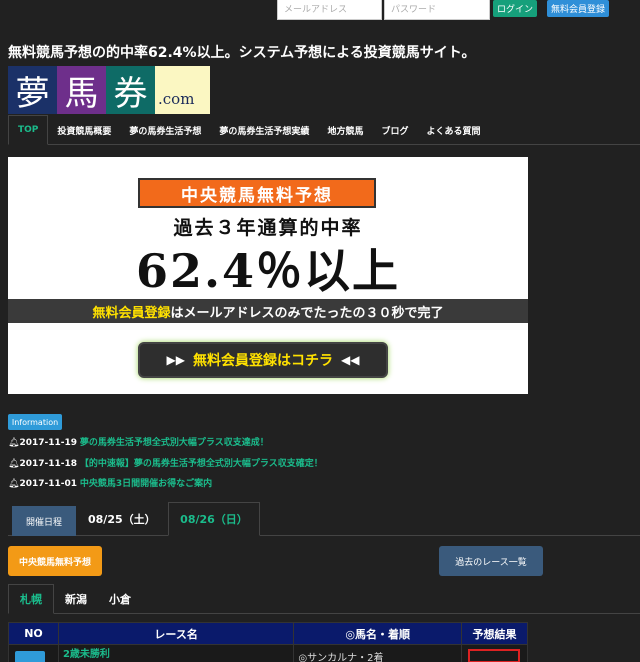 This screenshot has height=662, width=640. I want to click on tab-venue-sapporo: 札幌, so click(31, 599).